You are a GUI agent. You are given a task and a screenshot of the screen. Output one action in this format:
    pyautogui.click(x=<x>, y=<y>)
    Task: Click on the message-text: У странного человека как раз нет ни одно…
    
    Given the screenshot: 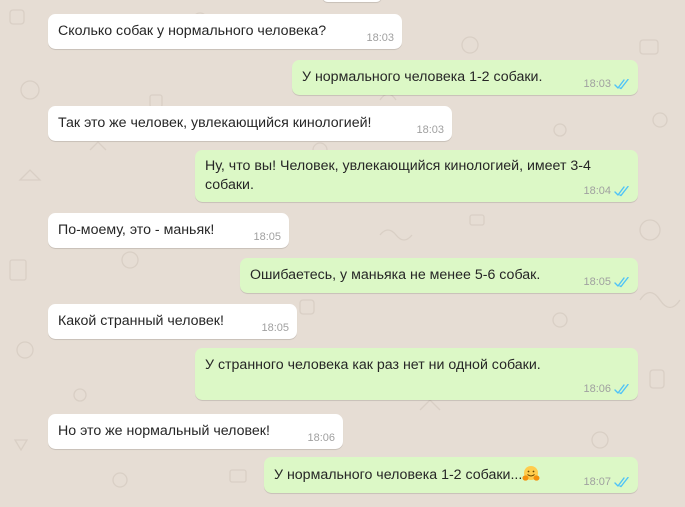 What is the action you would take?
    pyautogui.click(x=373, y=365)
    